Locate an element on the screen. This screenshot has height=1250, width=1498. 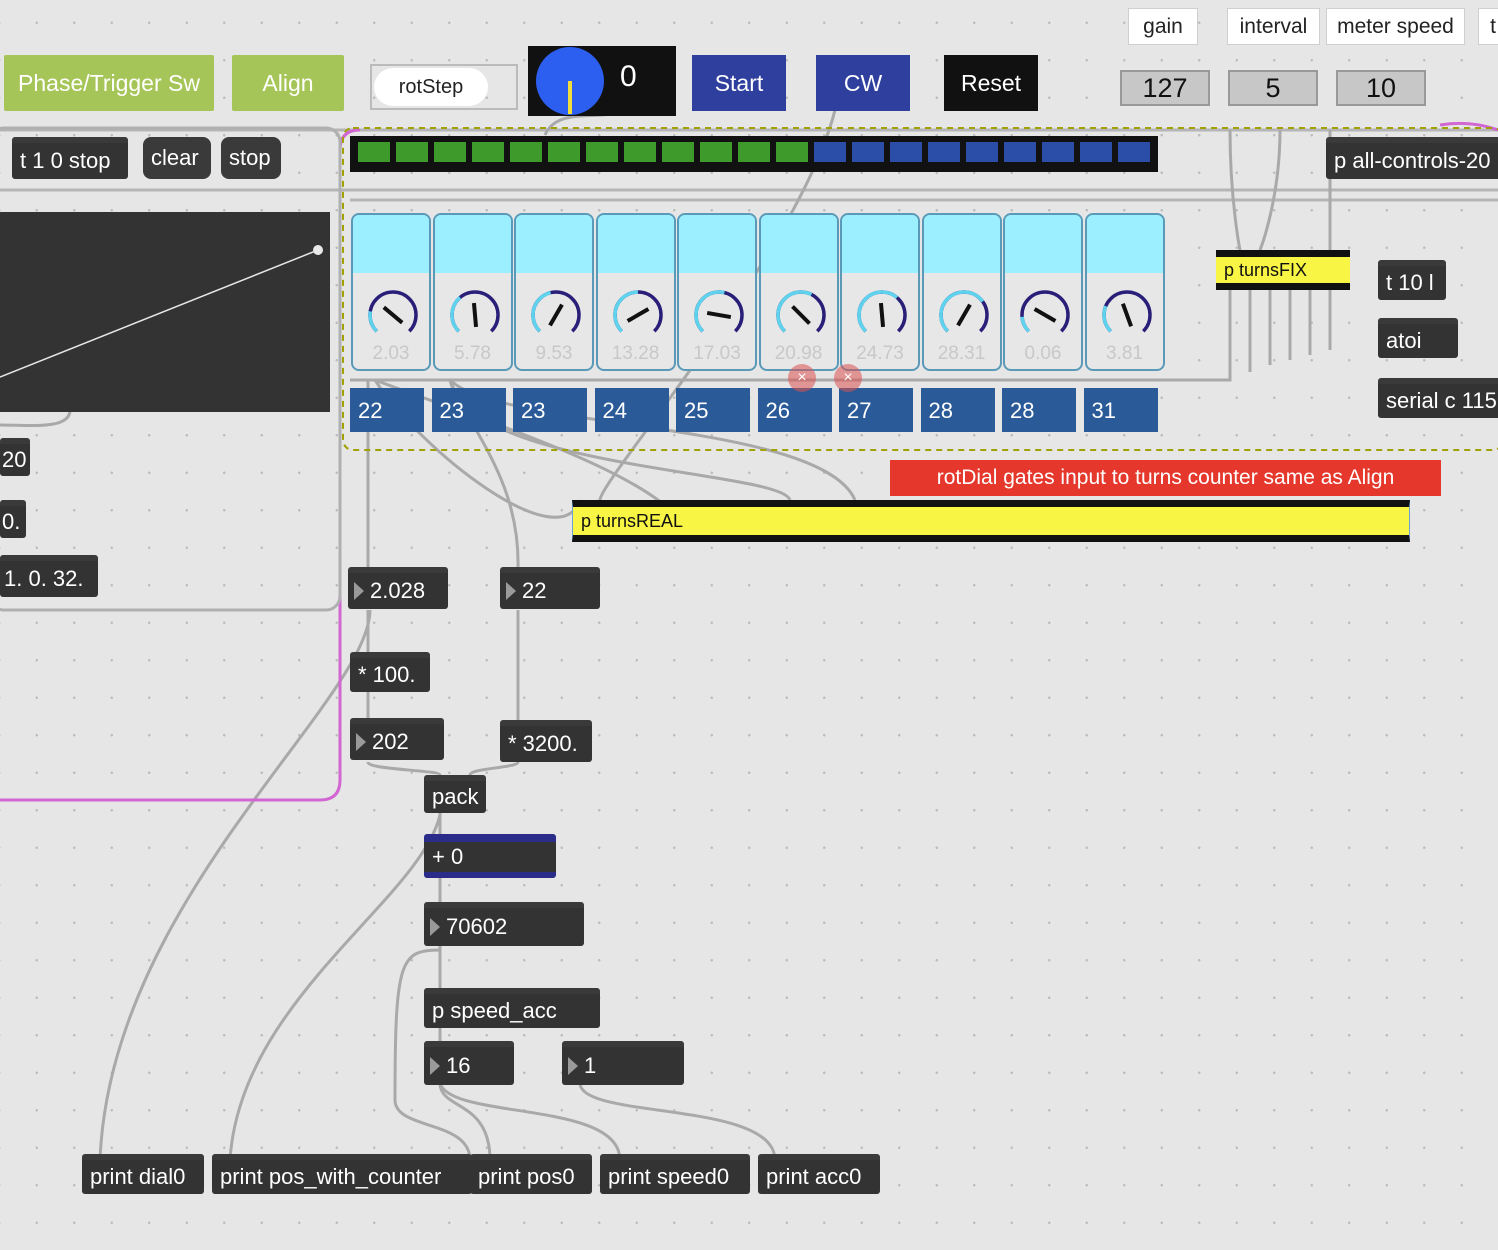
multiply-100: * 100. is located at coordinates (390, 672).